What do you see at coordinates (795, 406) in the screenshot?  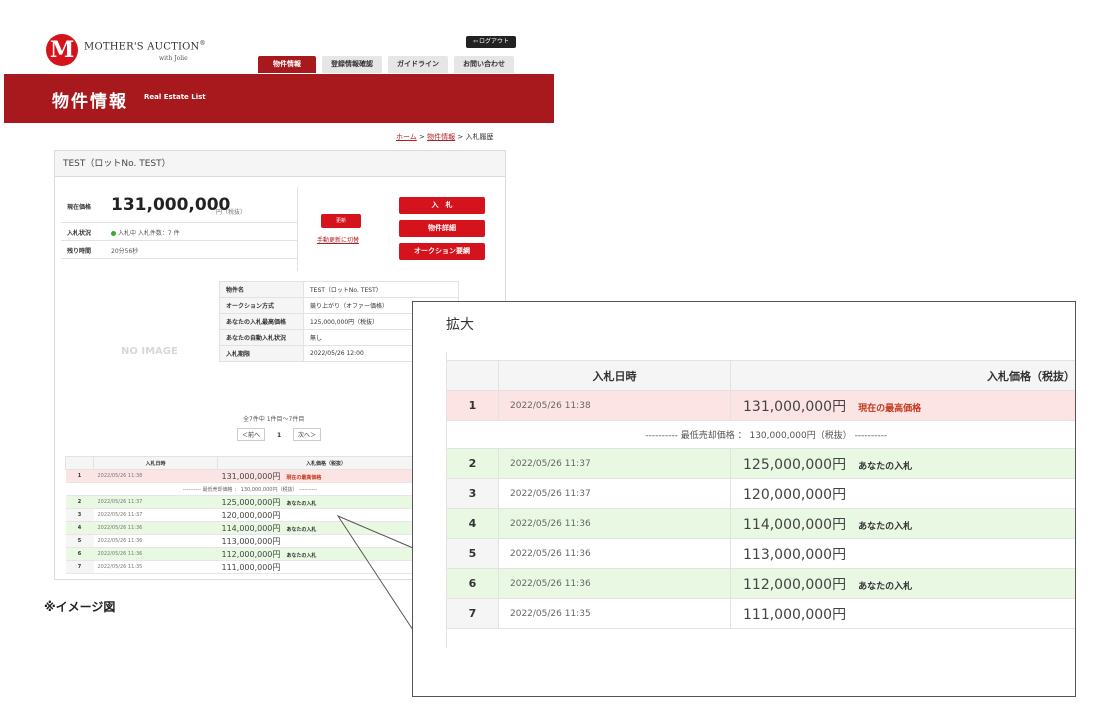 I see `price-value: 131,000,000円` at bounding box center [795, 406].